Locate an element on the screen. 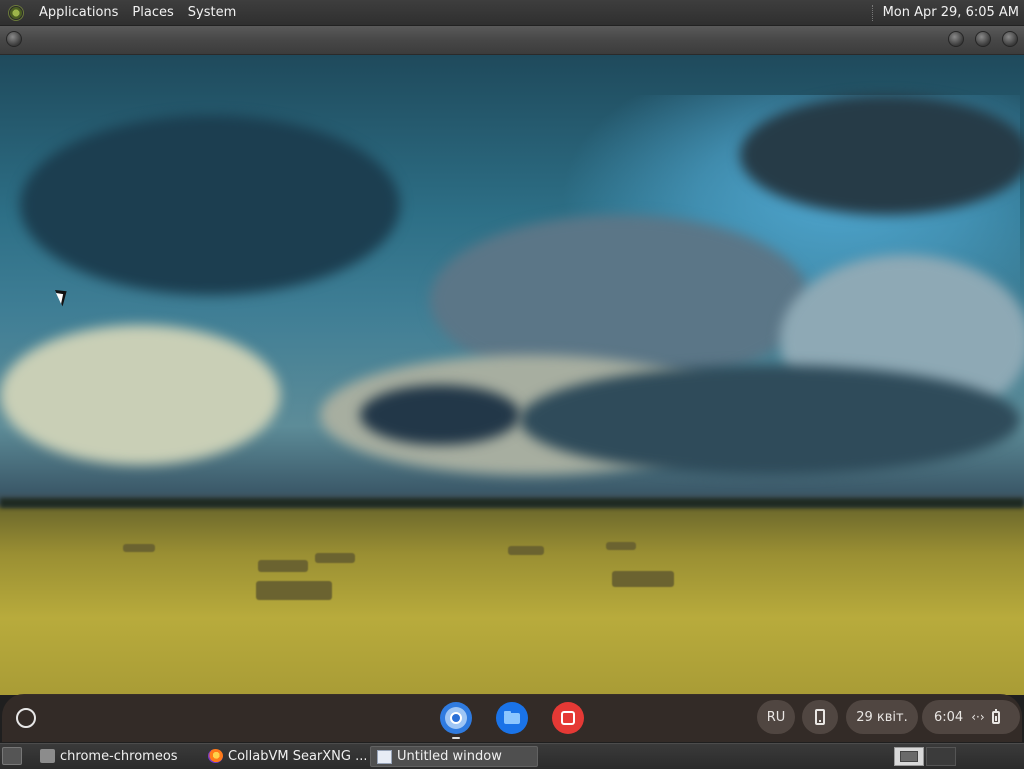  date-tray-button: 29 квіт. is located at coordinates (882, 717).